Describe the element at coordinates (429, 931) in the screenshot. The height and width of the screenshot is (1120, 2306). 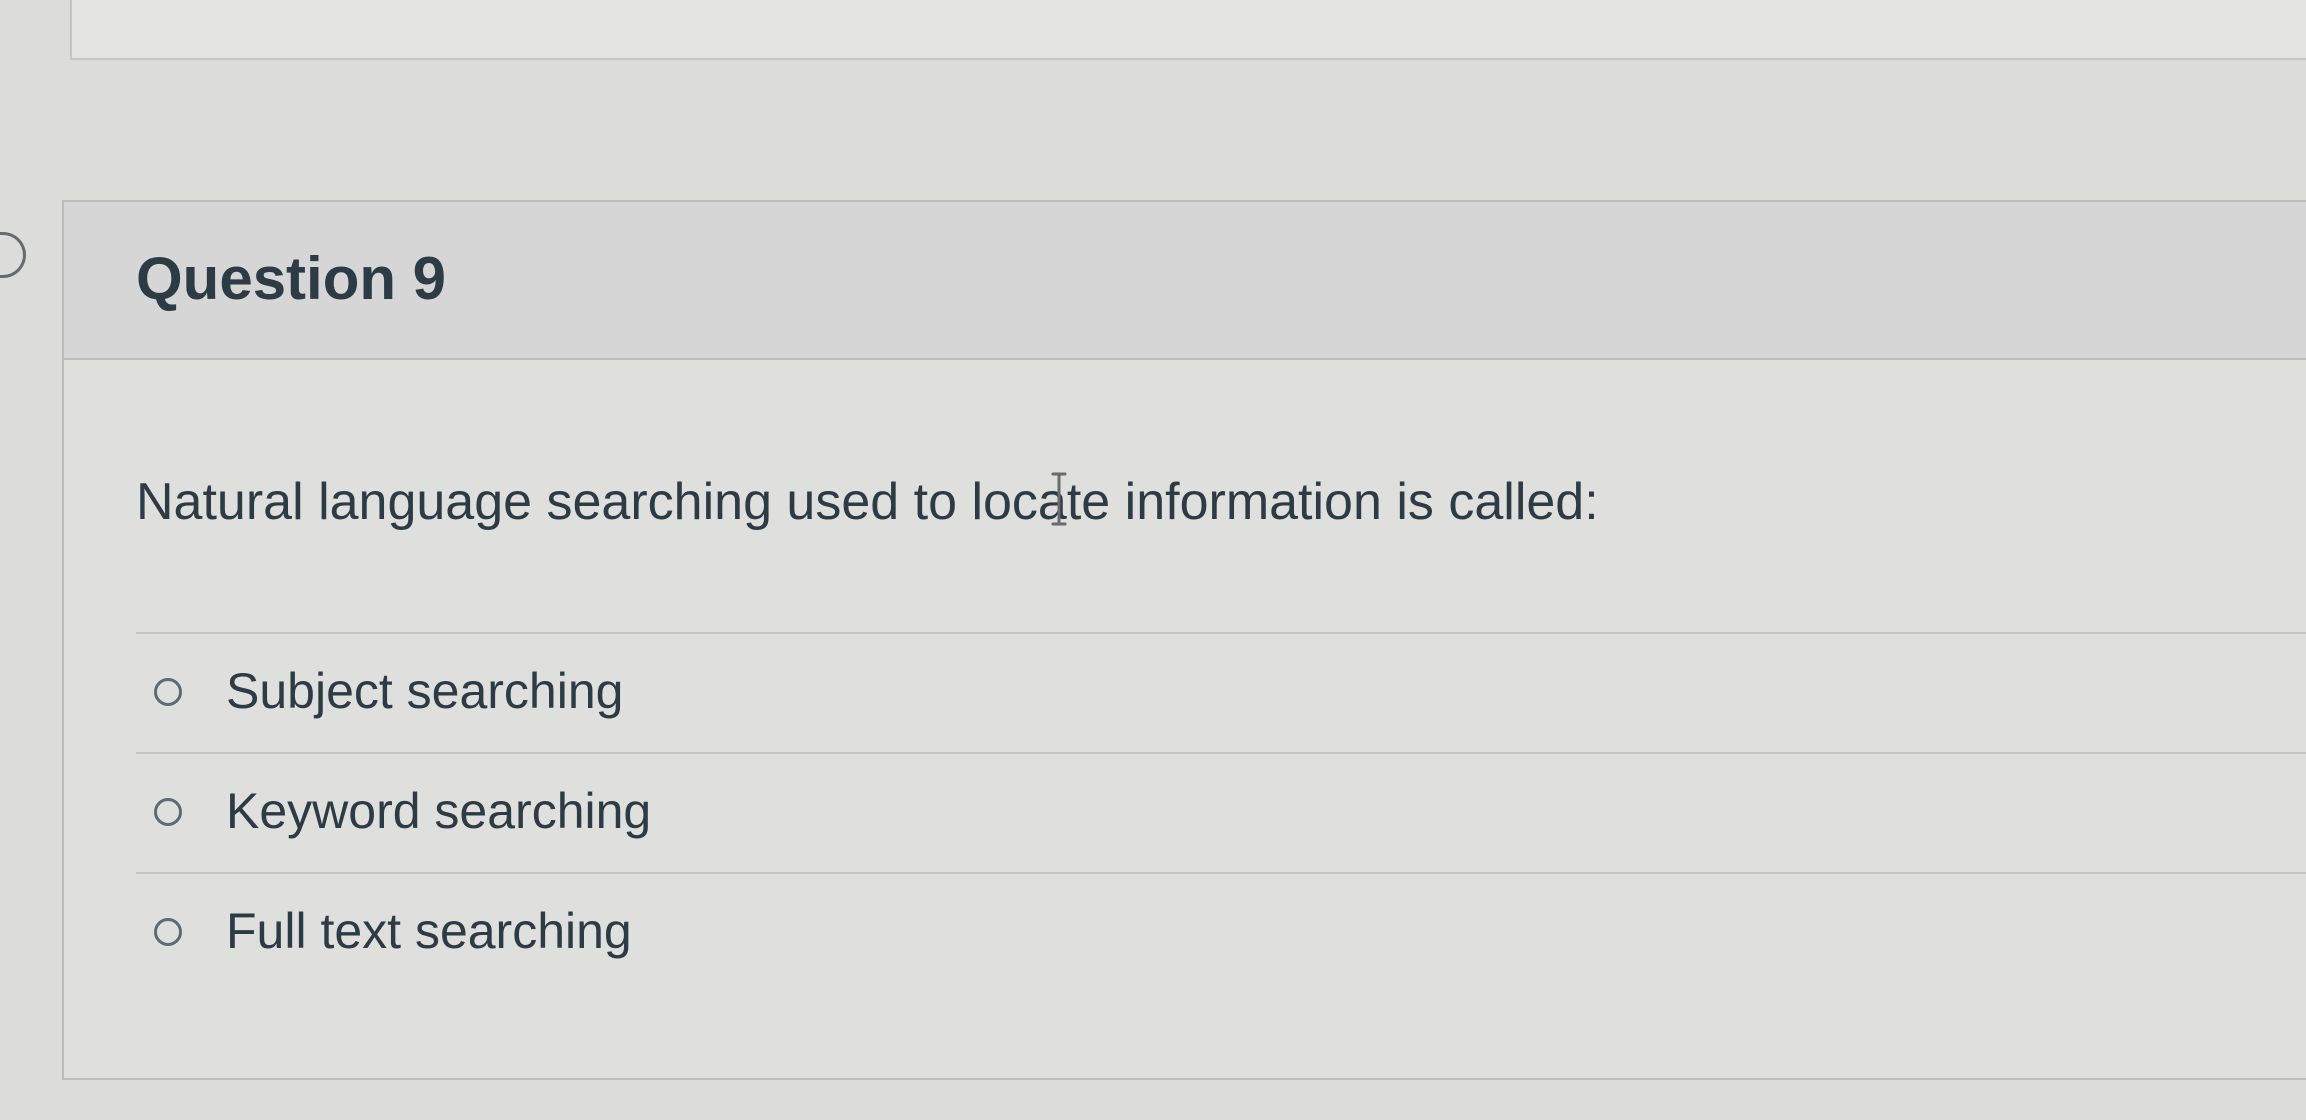
I see `answer-label: Full text searching` at that location.